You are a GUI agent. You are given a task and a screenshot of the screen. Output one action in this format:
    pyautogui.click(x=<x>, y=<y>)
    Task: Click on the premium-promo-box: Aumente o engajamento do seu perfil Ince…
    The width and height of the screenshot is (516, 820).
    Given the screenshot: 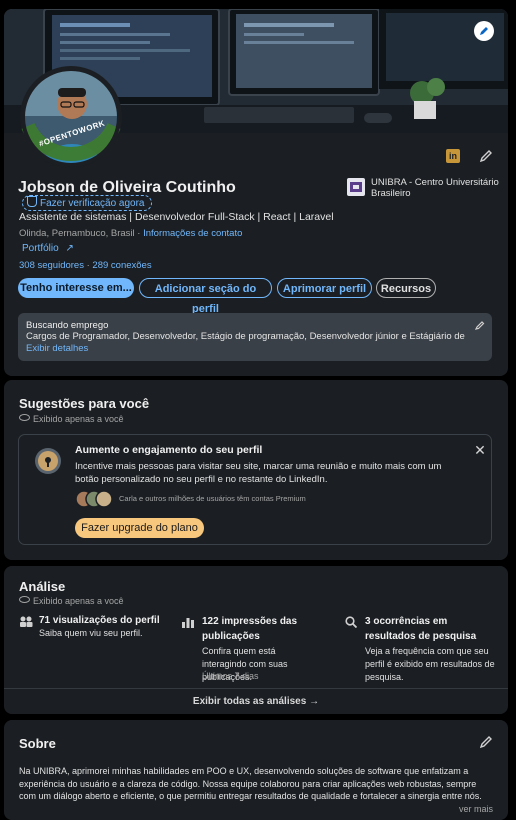 What is the action you would take?
    pyautogui.click(x=255, y=489)
    